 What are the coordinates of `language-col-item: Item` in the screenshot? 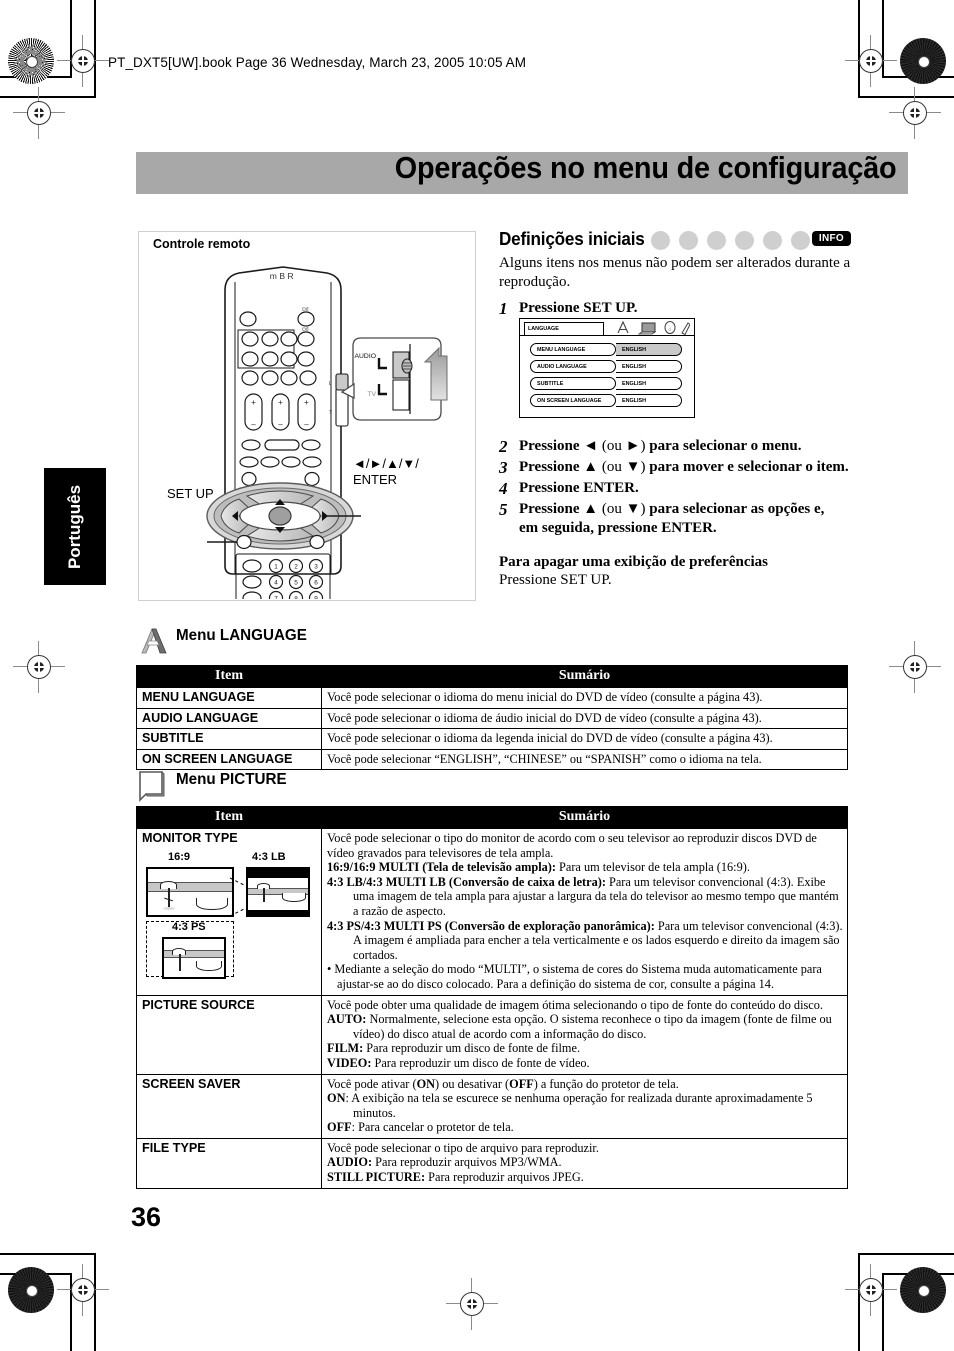 It's located at (229, 676).